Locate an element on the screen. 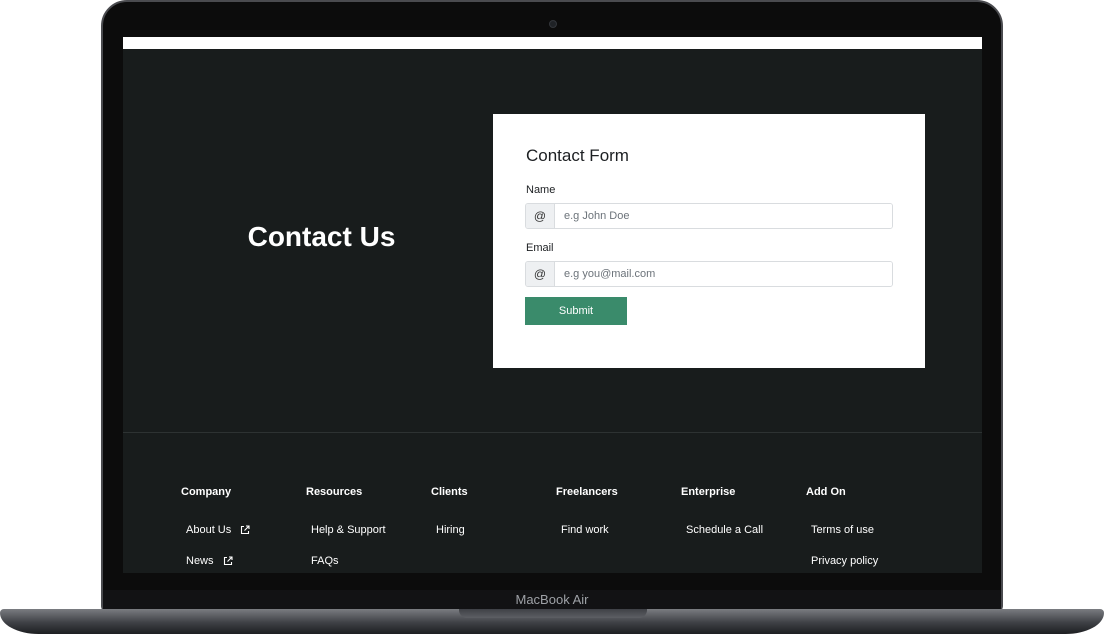 Image resolution: width=1104 pixels, height=634 pixels. top-bar is located at coordinates (552, 43).